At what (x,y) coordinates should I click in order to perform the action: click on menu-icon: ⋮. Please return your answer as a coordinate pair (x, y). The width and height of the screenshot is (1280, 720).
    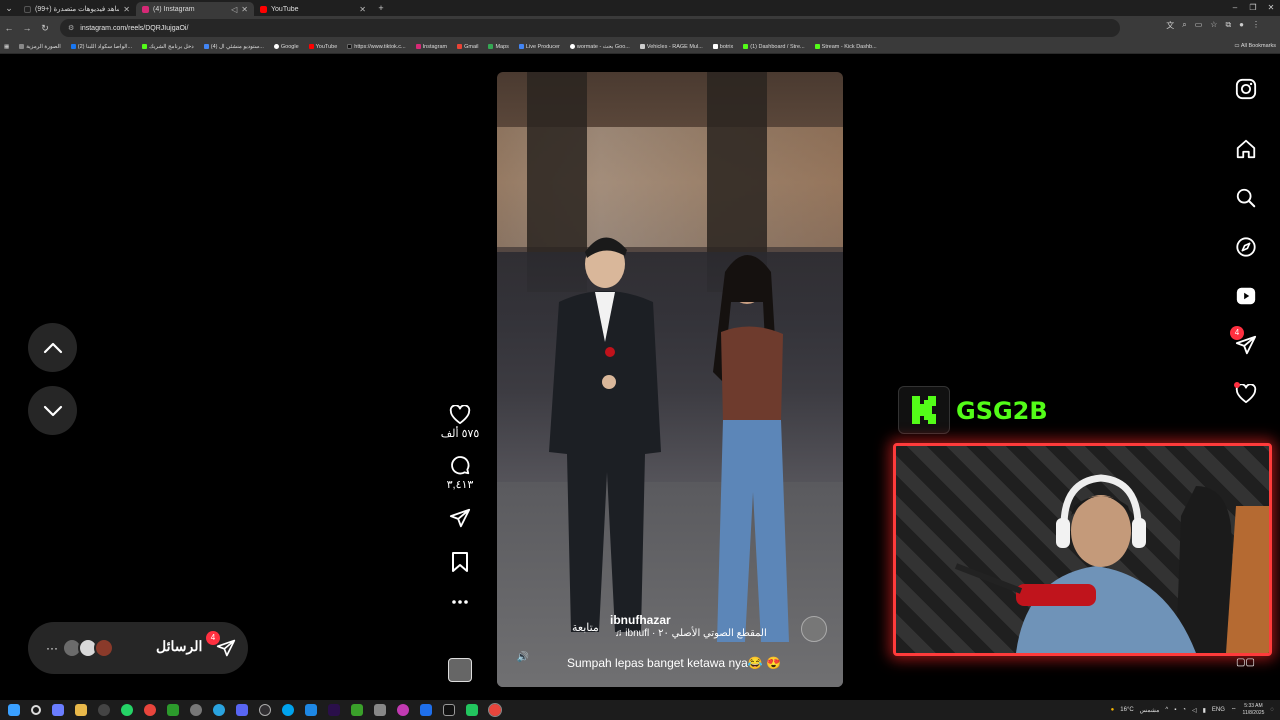
    Looking at the image, I should click on (1256, 25).